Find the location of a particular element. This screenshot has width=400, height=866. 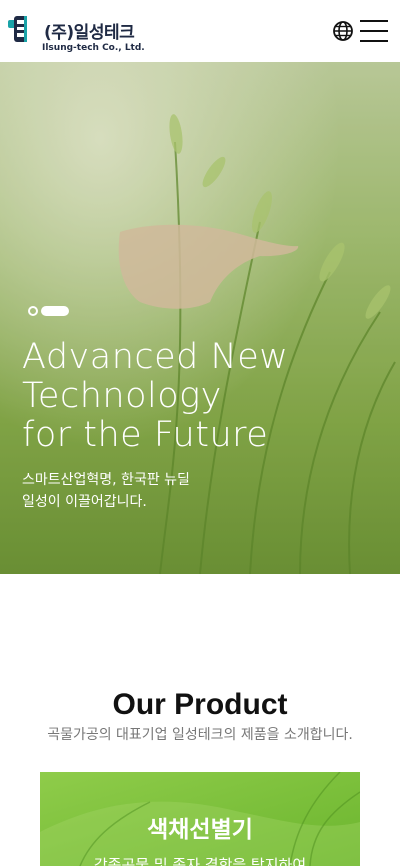

slide-dot-2-active is located at coordinates (55, 311).